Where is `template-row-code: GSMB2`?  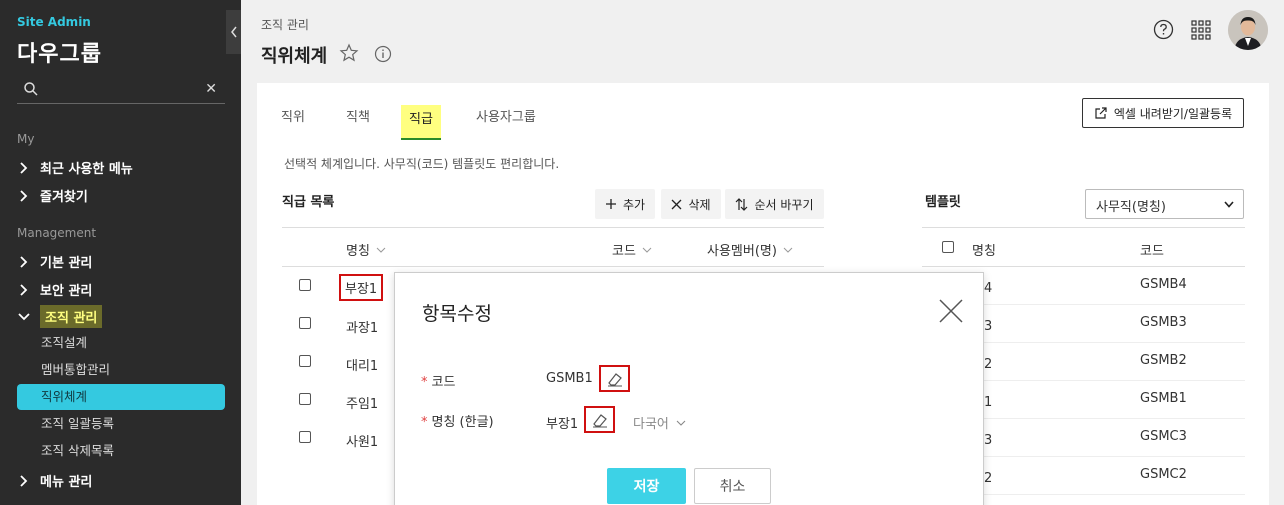
template-row-code: GSMB2 is located at coordinates (1163, 360).